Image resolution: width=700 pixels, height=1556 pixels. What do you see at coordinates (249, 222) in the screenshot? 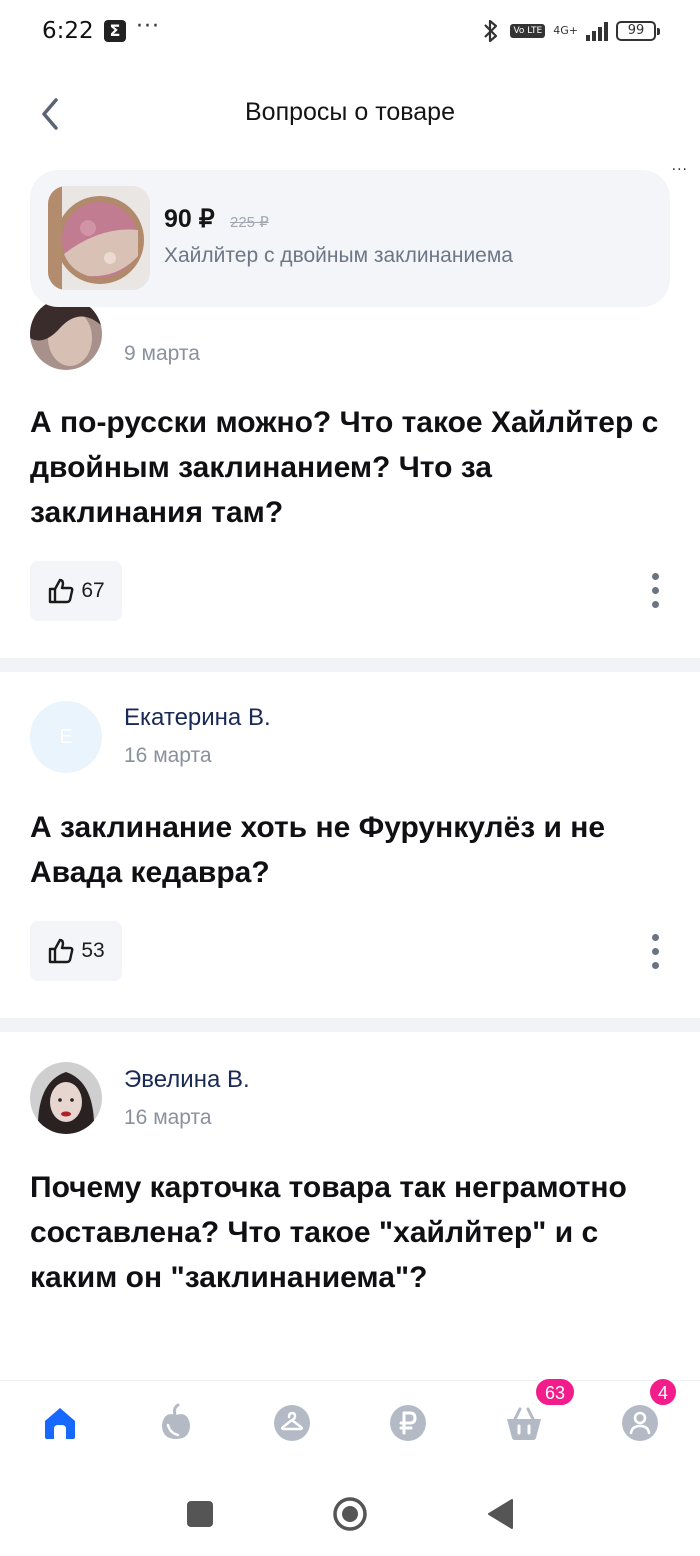
I see `product-old-price: 225 ₽` at bounding box center [249, 222].